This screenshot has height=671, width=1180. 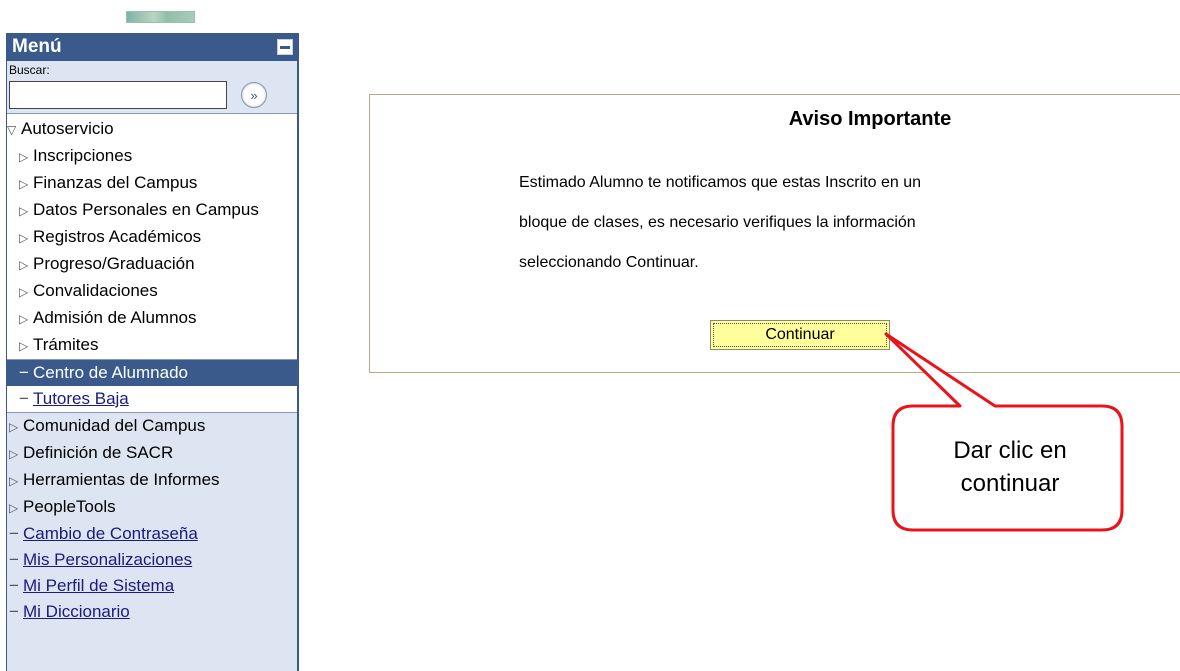 What do you see at coordinates (115, 182) in the screenshot?
I see `nav-item-label: Finanzas del Campus` at bounding box center [115, 182].